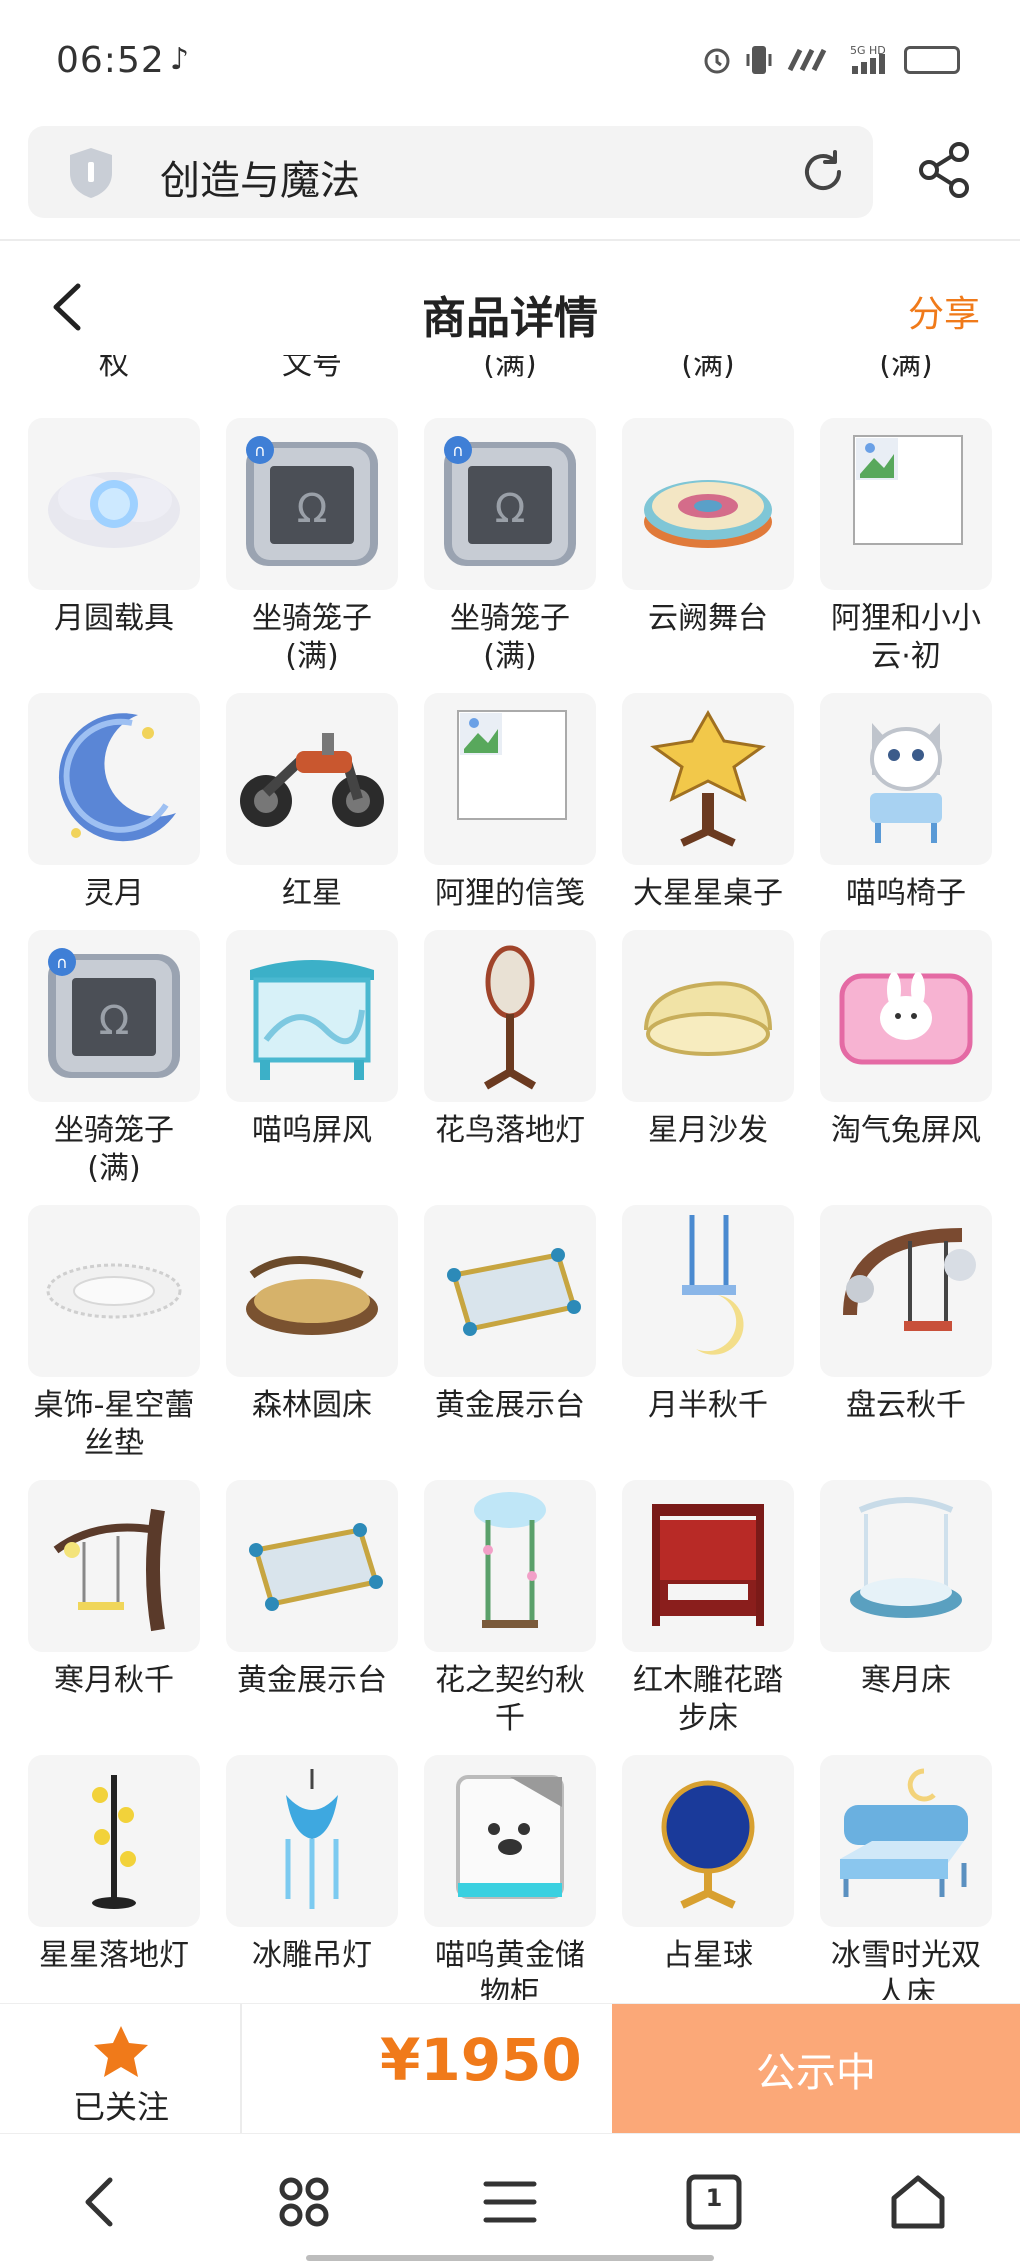 The width and height of the screenshot is (1020, 2267). Describe the element at coordinates (906, 1841) in the screenshot. I see `double-bed-icon` at that location.